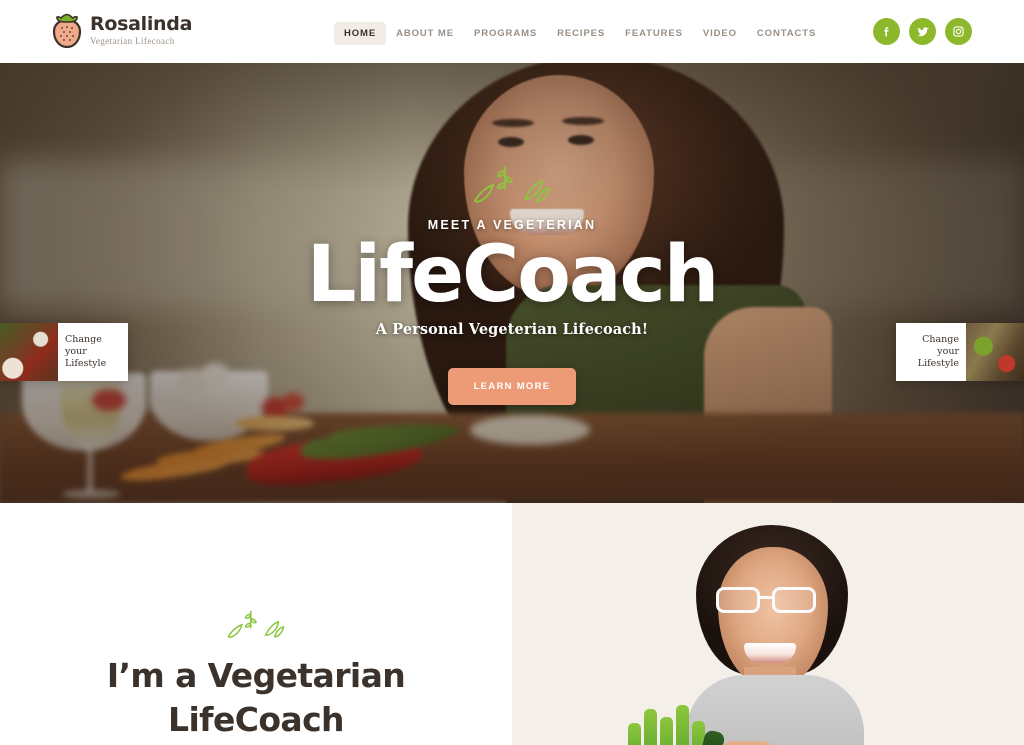 The image size is (1024, 745). What do you see at coordinates (425, 33) in the screenshot?
I see `nav-item-about-me: ABOUT ME` at bounding box center [425, 33].